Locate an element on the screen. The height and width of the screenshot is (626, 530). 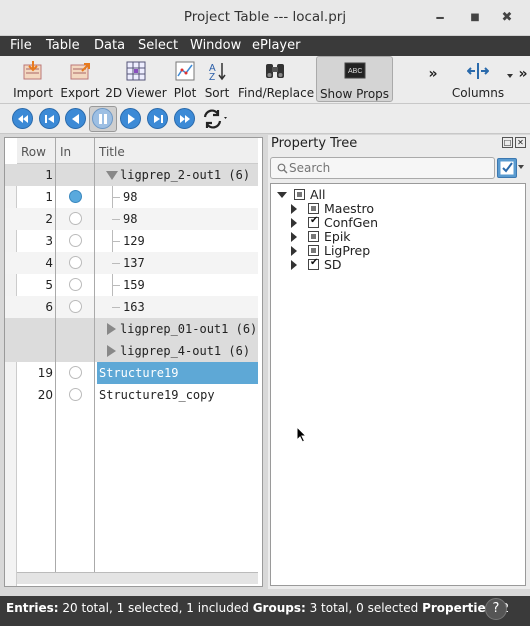
menu-window: Window is located at coordinates (215, 45).